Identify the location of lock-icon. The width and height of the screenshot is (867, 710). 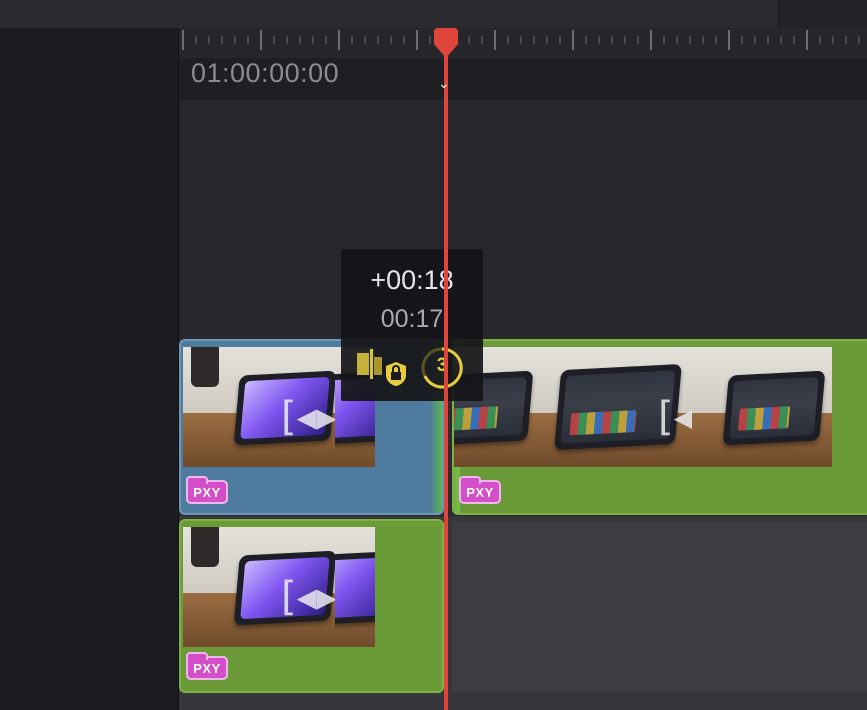
(396, 374).